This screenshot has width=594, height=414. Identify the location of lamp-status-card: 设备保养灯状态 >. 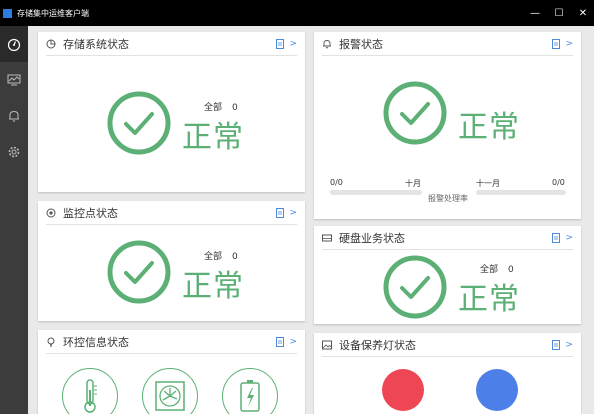
(447, 373).